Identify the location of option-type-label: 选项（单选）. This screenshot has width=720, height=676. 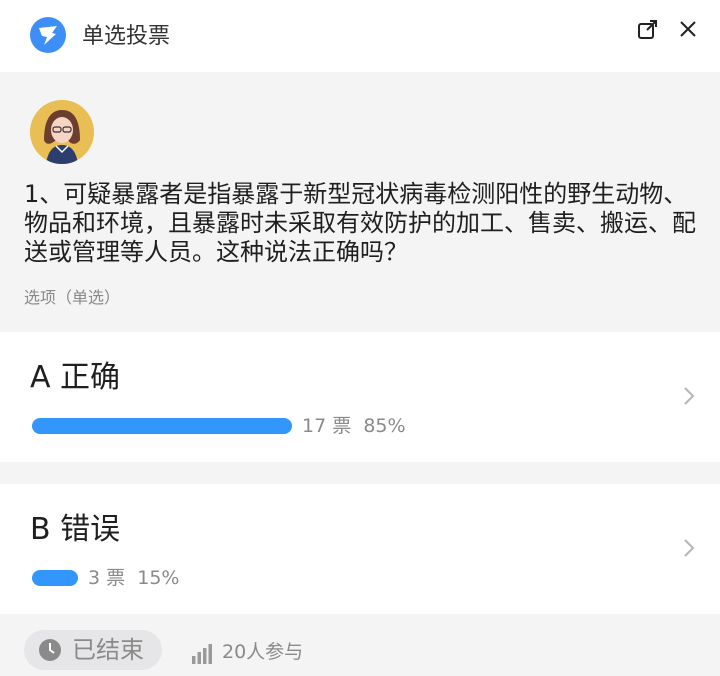
(72, 297).